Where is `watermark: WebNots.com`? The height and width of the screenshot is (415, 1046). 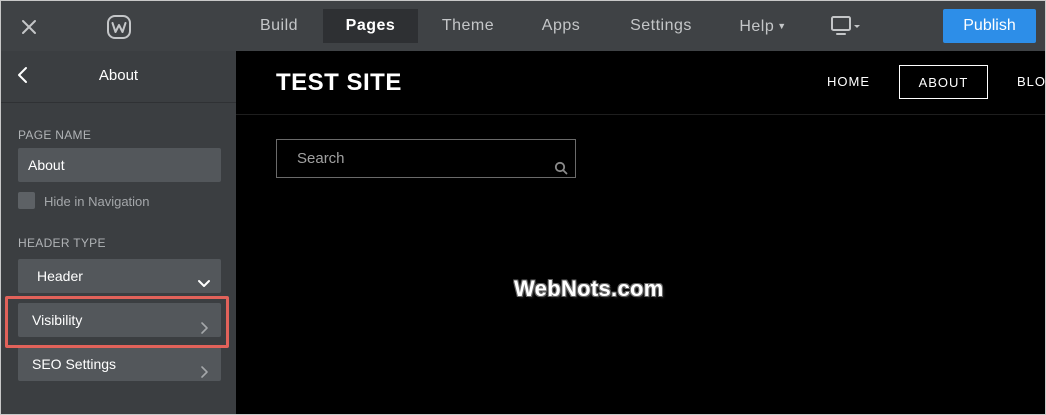 watermark: WebNots.com is located at coordinates (589, 288).